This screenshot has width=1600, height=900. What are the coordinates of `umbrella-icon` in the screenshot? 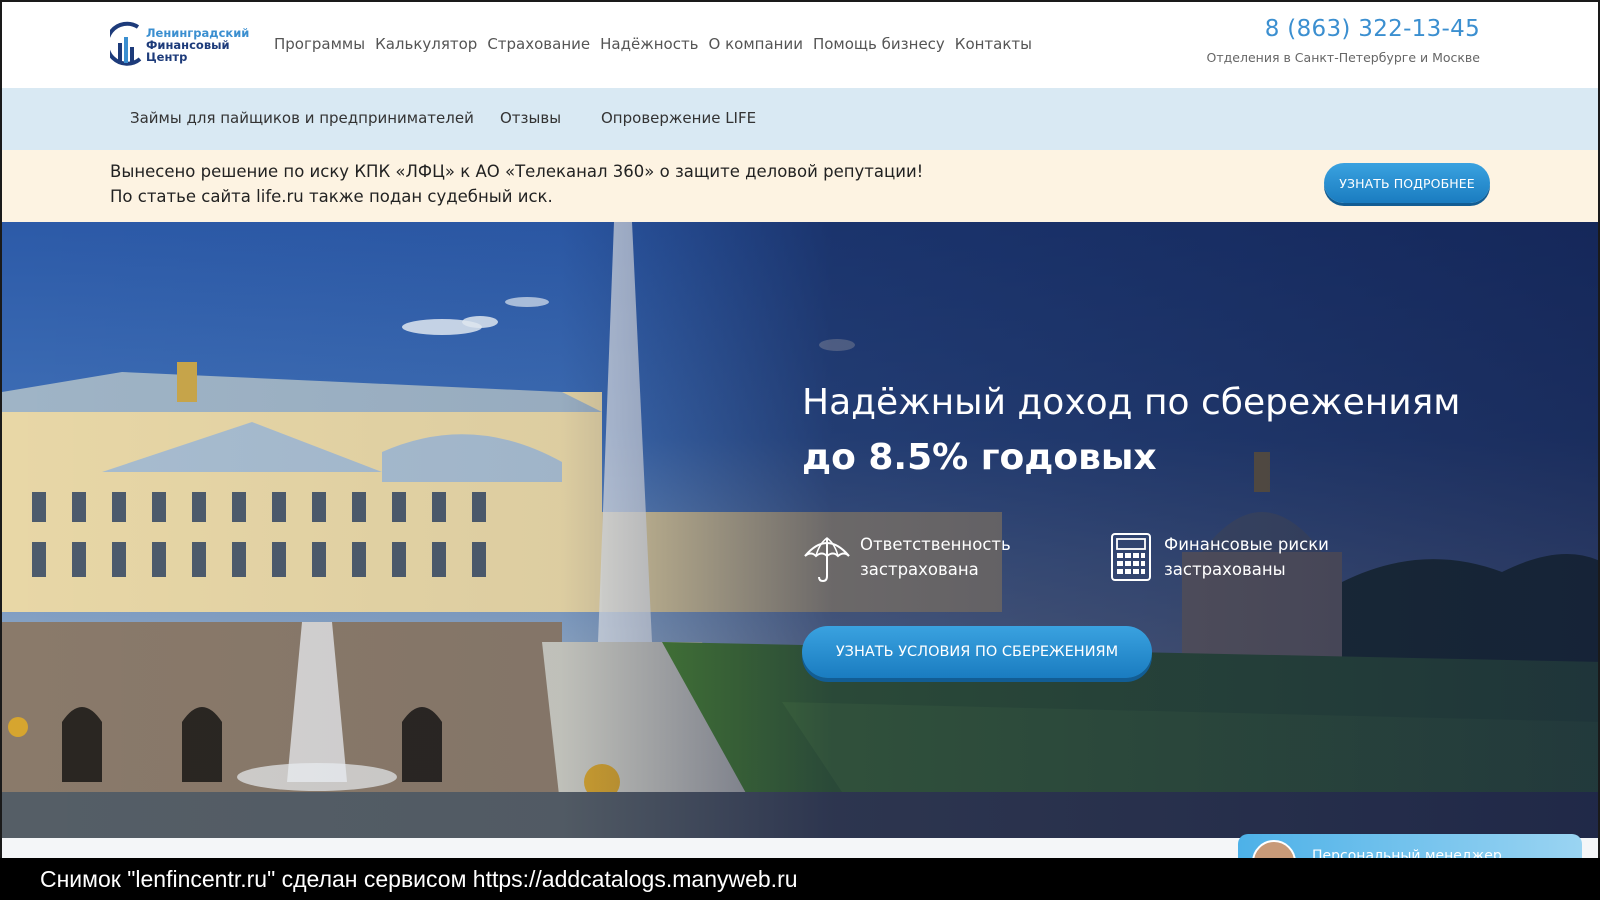 It's located at (827, 559).